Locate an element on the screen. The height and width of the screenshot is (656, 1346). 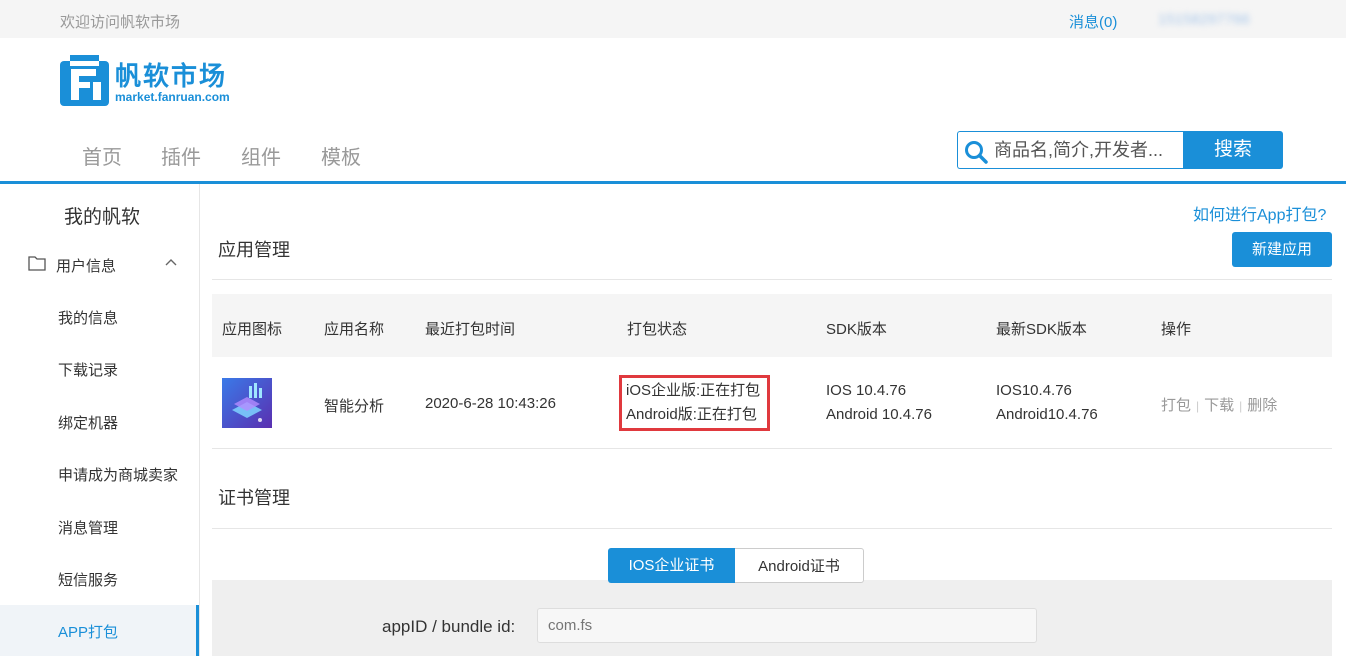
nav-home: 首页 is located at coordinates (102, 155).